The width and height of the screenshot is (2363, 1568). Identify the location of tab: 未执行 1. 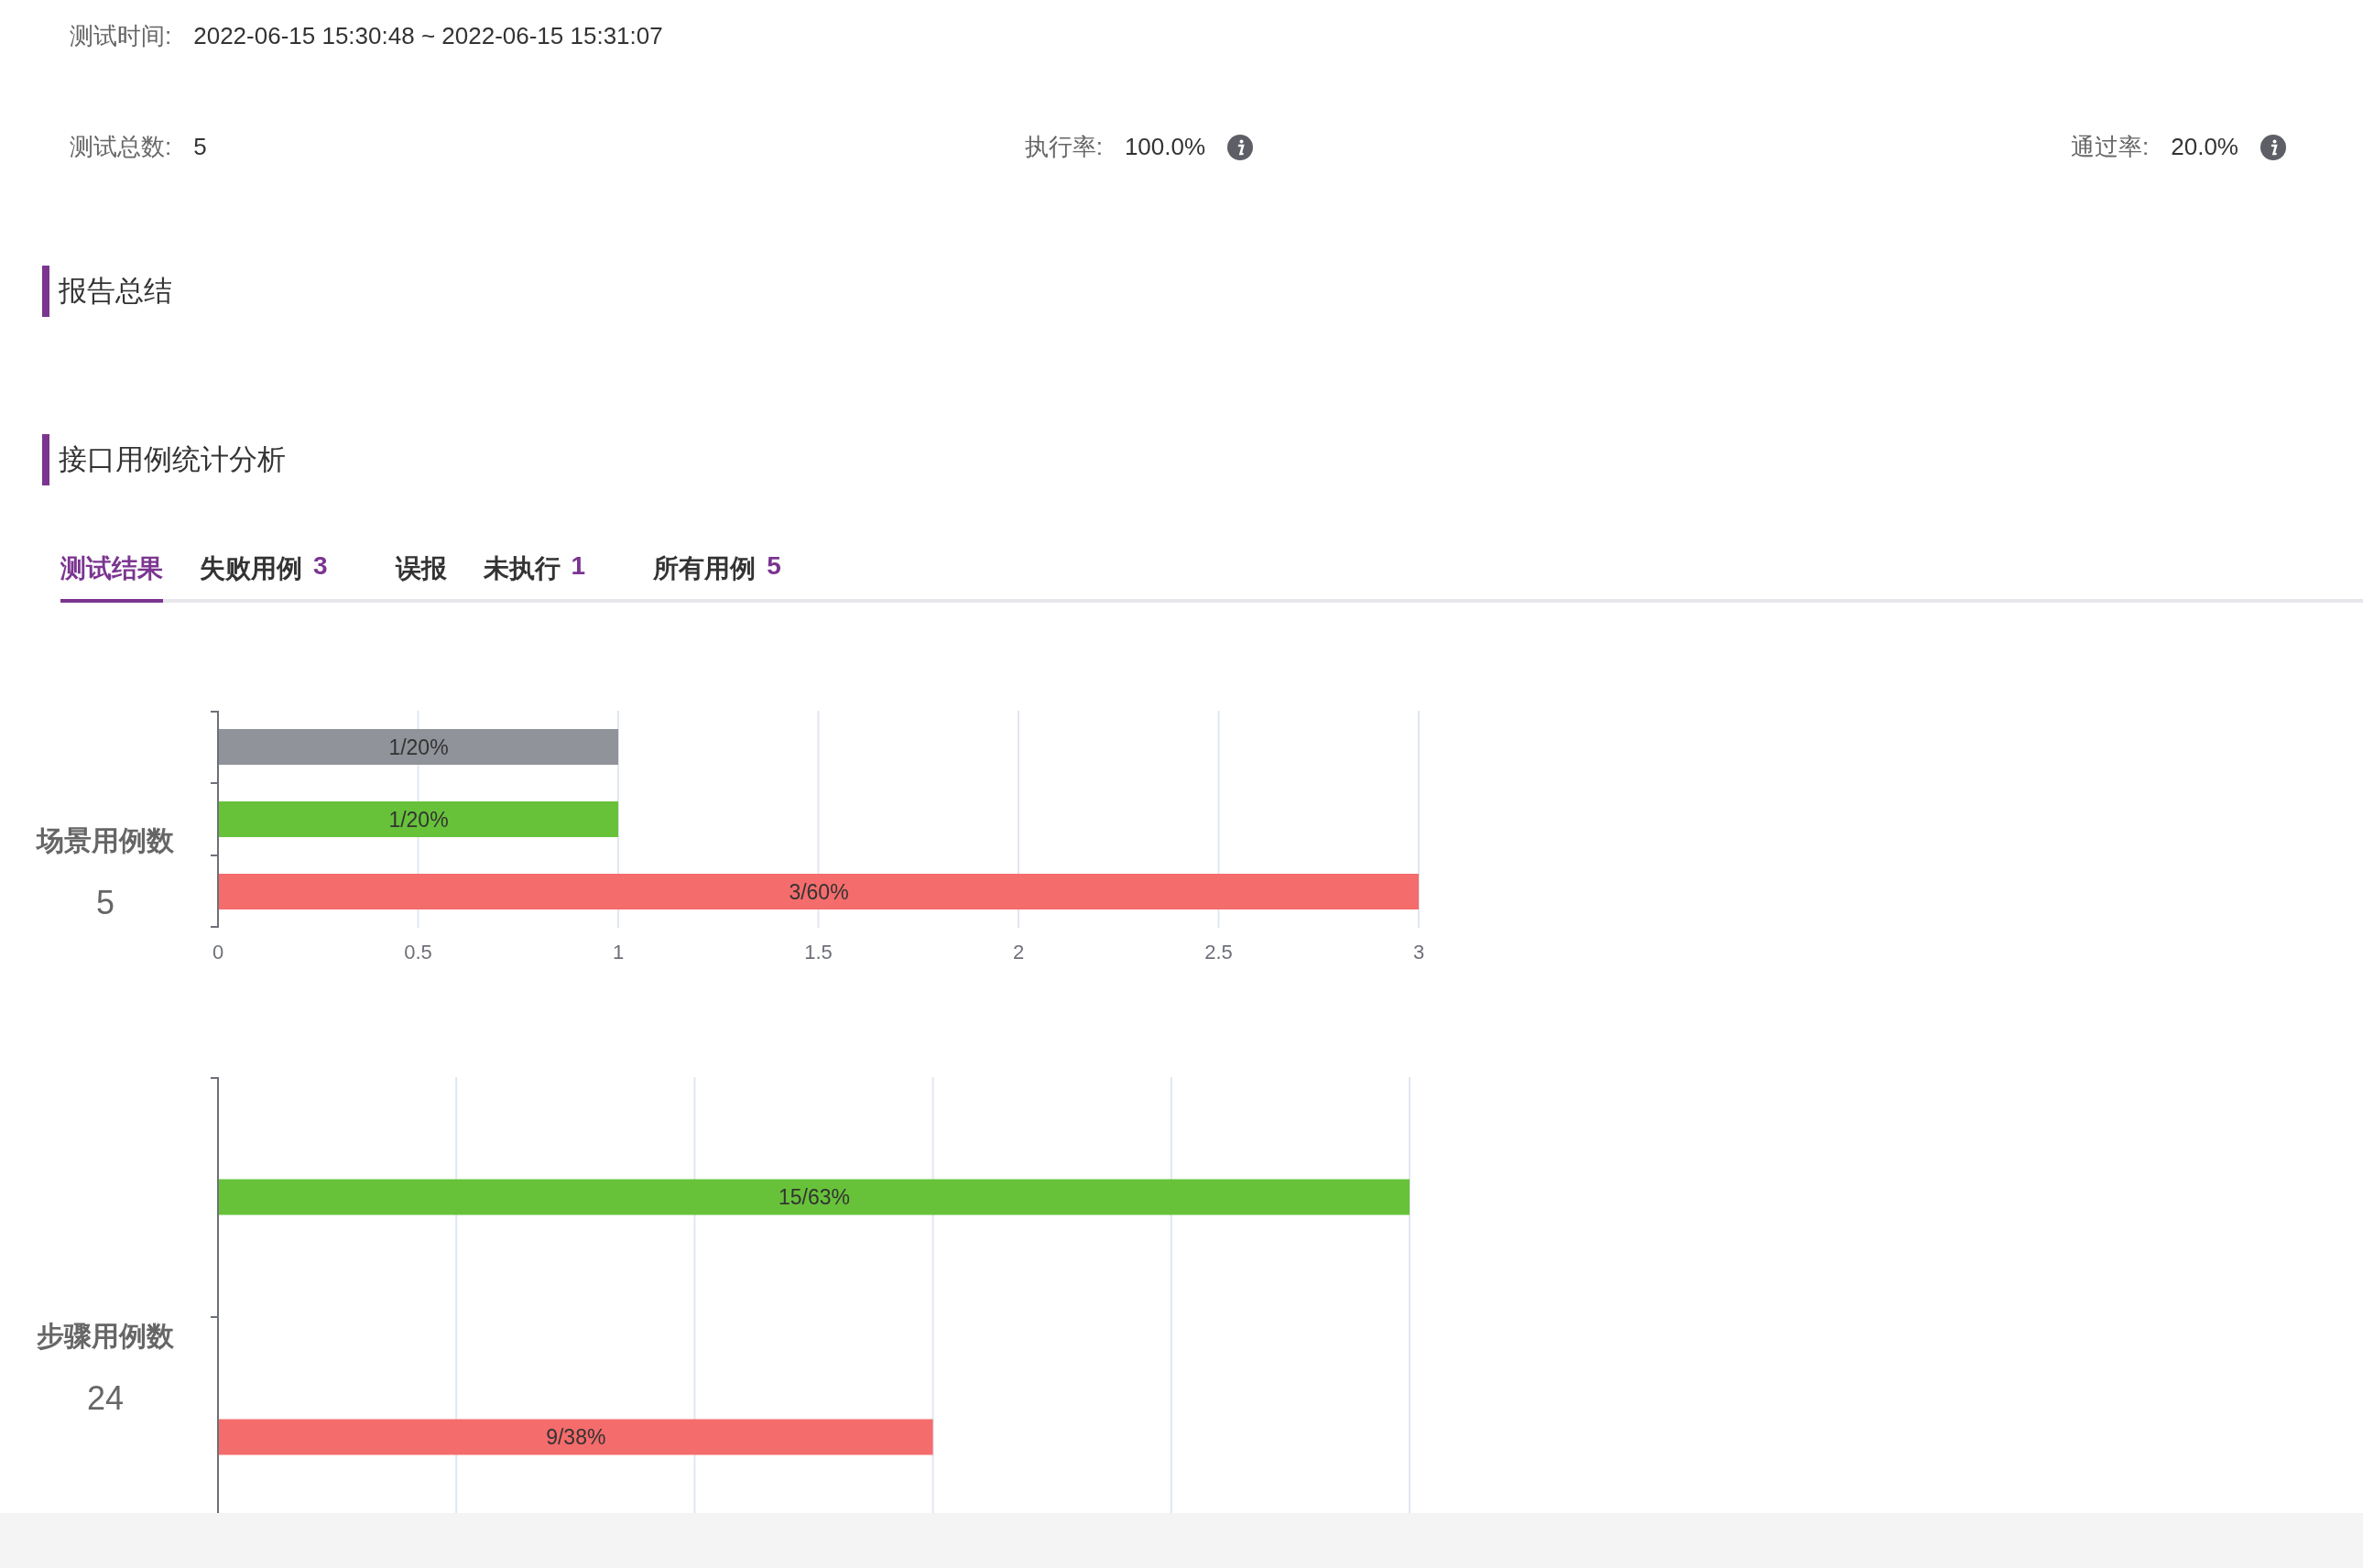
(550, 577).